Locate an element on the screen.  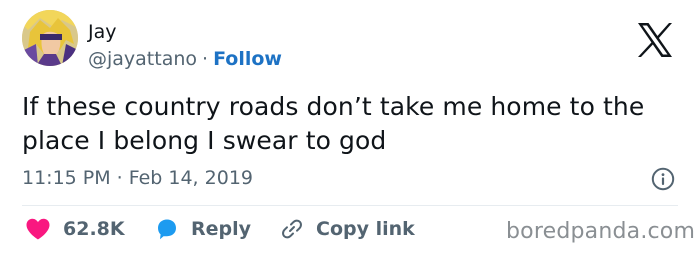
avatar-image is located at coordinates (50, 38).